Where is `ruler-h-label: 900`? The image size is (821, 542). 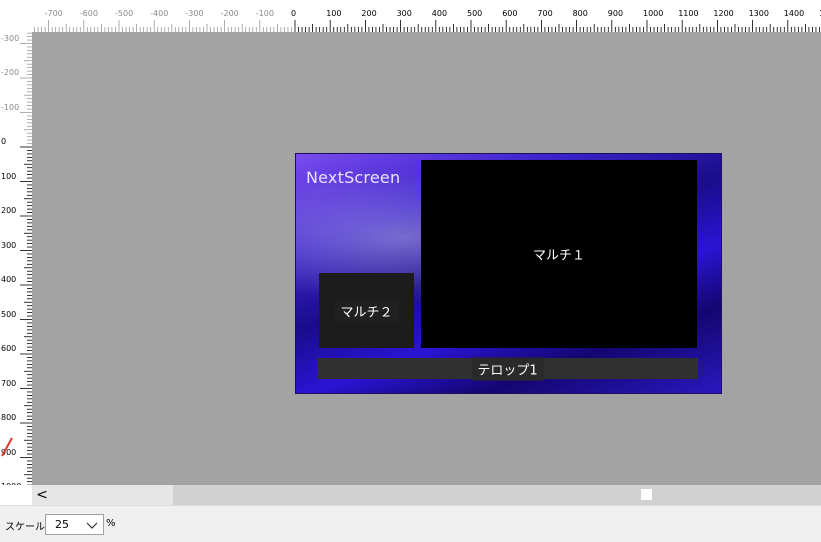 ruler-h-label: 900 is located at coordinates (615, 13).